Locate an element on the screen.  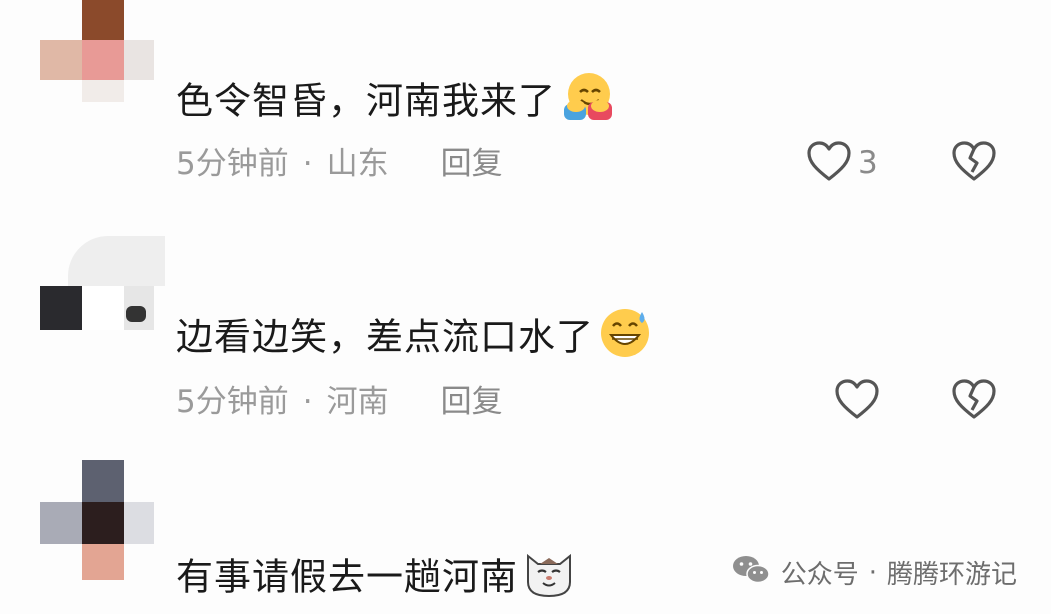
comment-meta: 5分钟前 · 山东 回复 is located at coordinates (339, 164).